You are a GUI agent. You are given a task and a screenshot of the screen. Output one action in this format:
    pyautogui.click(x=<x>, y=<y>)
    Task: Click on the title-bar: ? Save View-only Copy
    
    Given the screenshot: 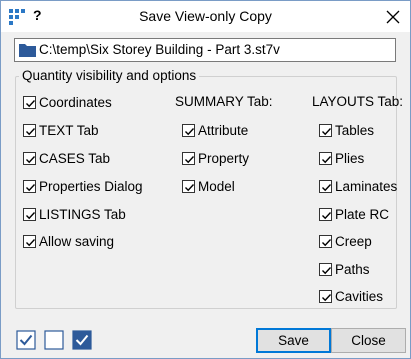 What is the action you would take?
    pyautogui.click(x=205, y=16)
    